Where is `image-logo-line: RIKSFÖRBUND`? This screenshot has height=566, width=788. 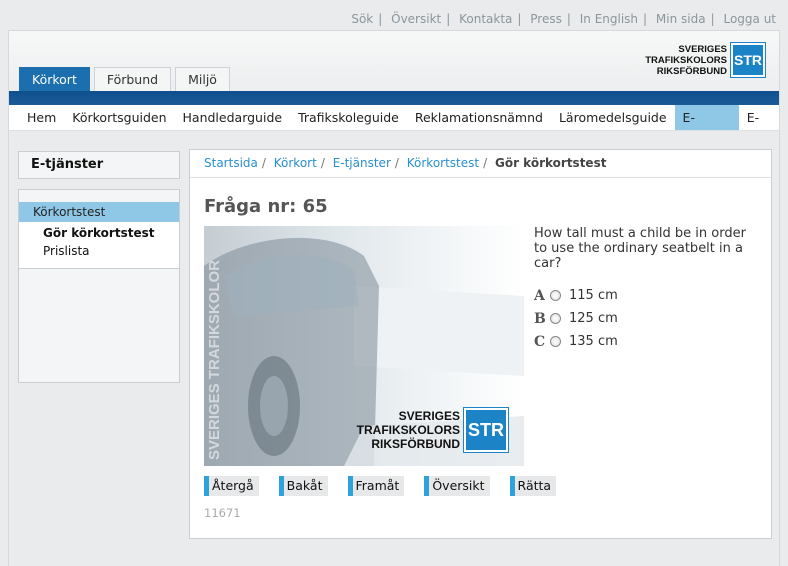 image-logo-line: RIKSFÖRBUND is located at coordinates (415, 444).